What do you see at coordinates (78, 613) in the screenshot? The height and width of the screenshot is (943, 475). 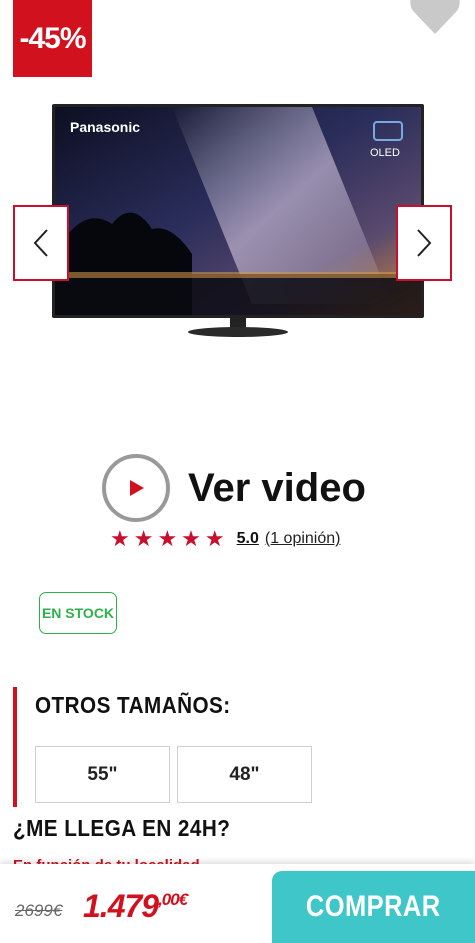 I see `stock-badge: EN STOCK` at bounding box center [78, 613].